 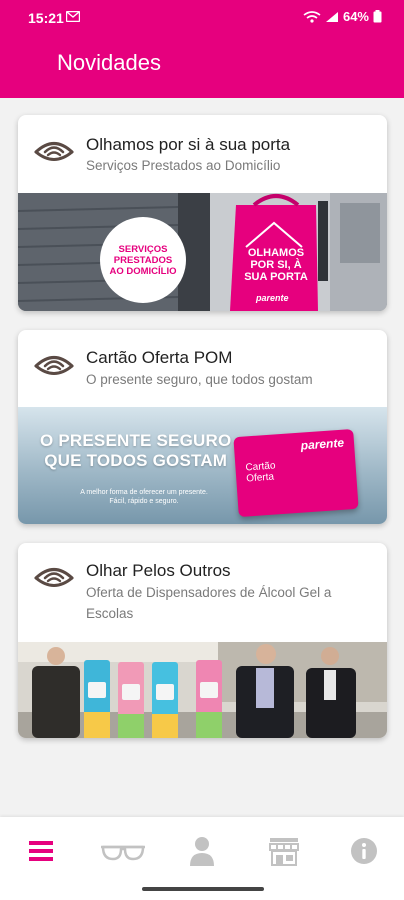 What do you see at coordinates (312, 16) in the screenshot?
I see `wifi-icon` at bounding box center [312, 16].